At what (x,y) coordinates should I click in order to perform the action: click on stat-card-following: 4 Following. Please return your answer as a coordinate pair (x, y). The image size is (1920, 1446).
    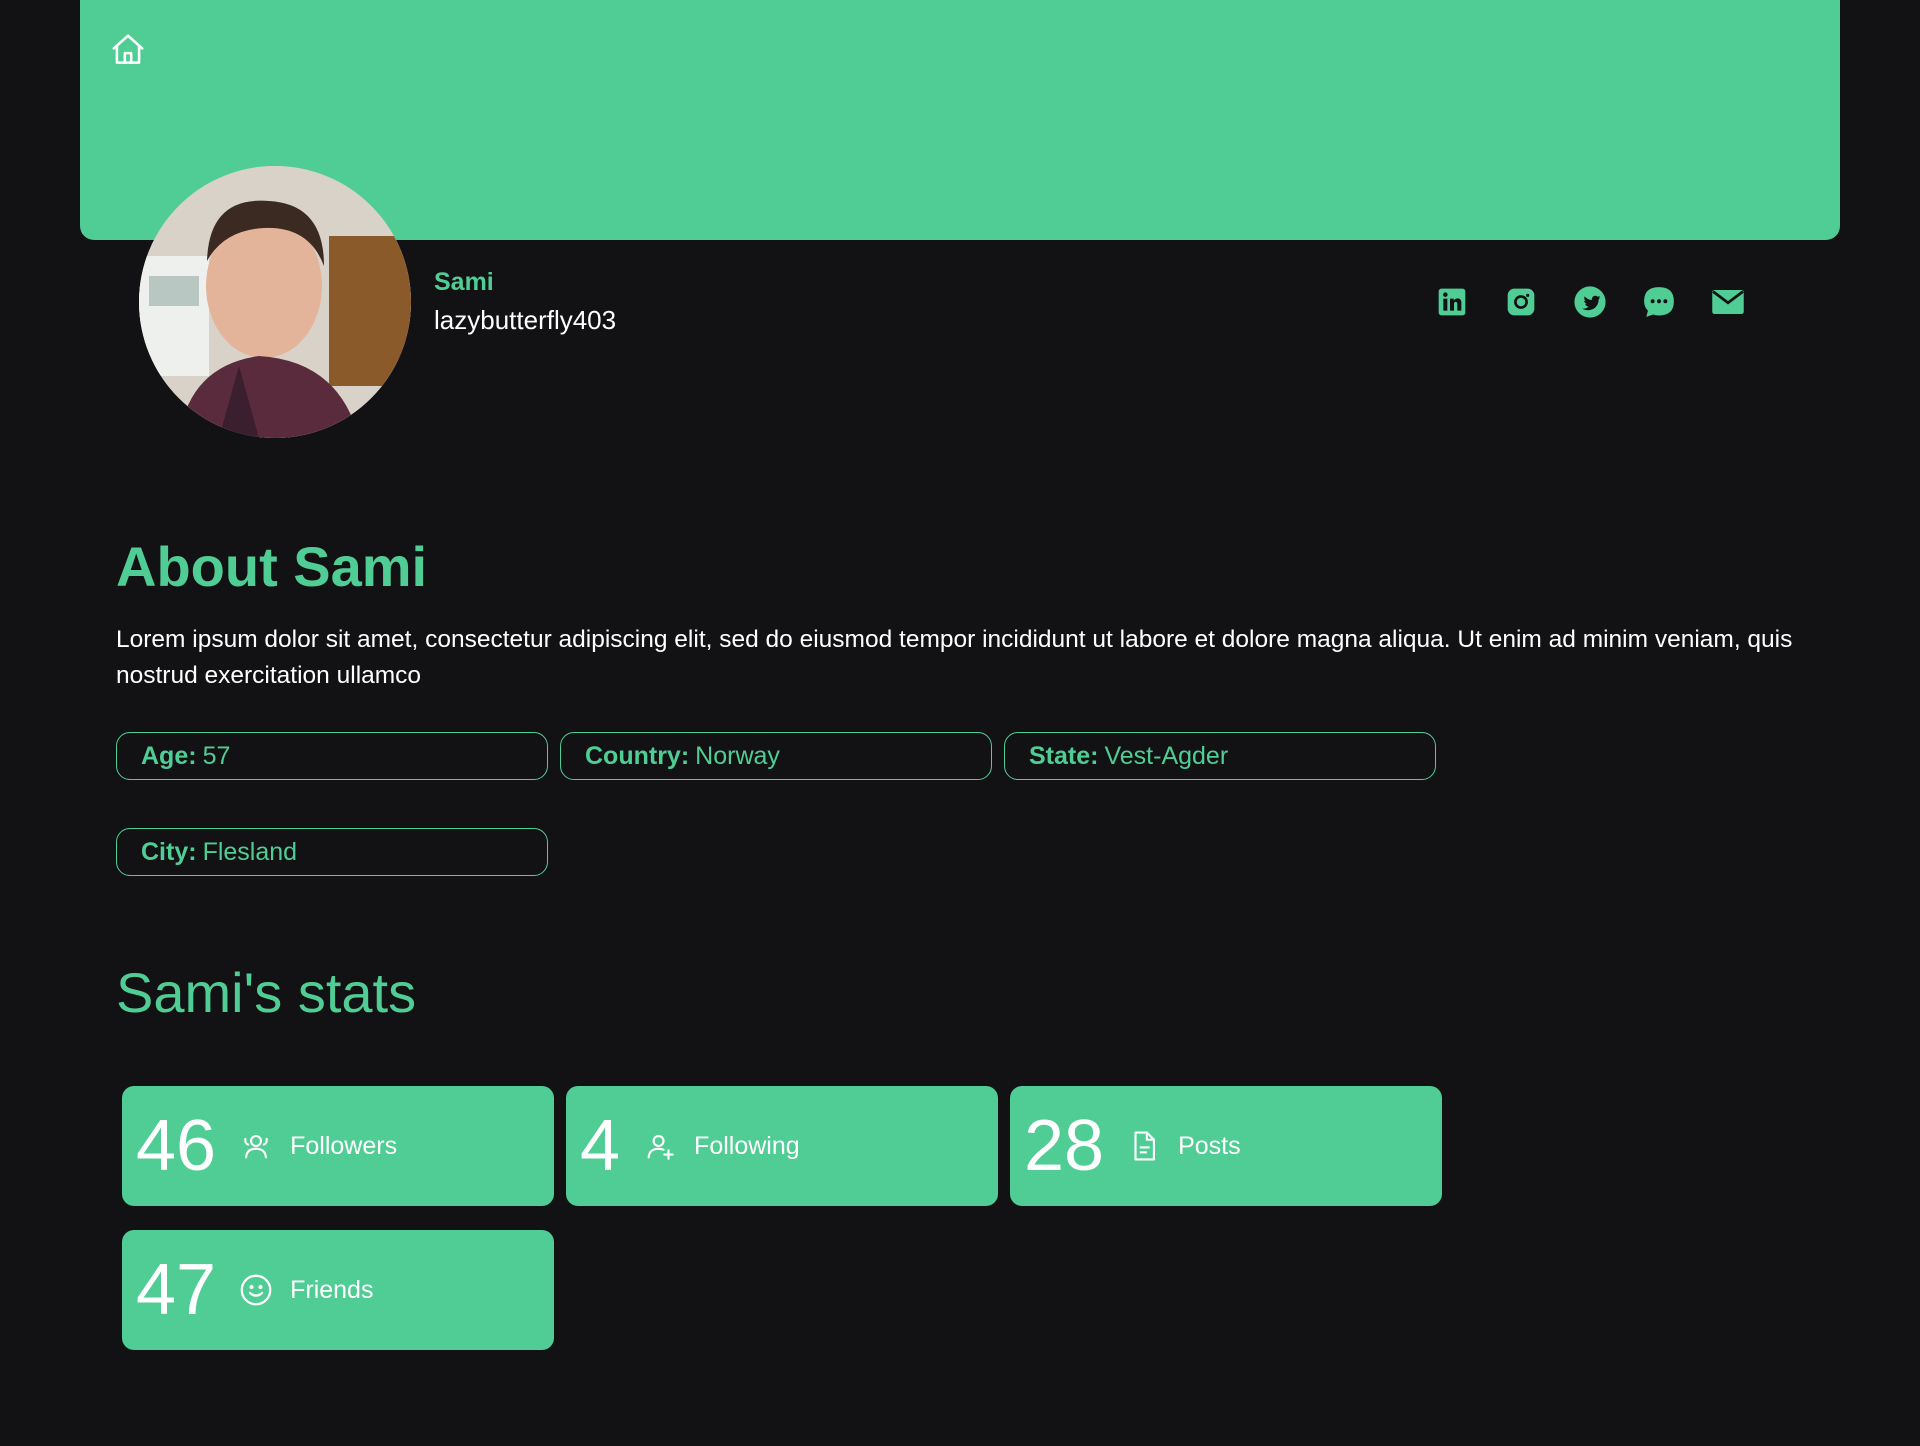
    Looking at the image, I should click on (782, 1146).